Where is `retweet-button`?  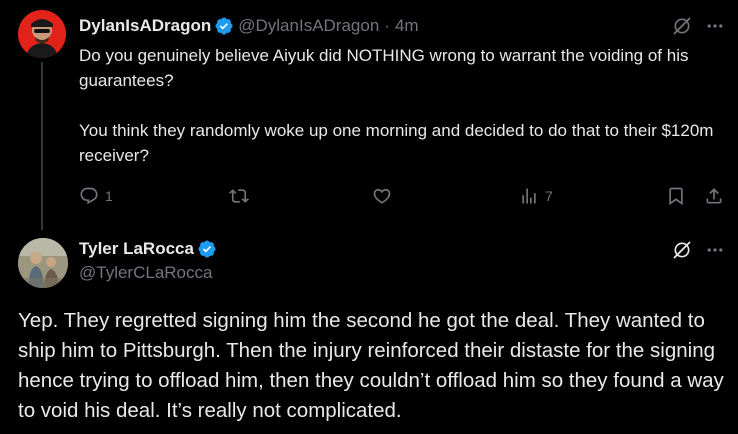
retweet-button is located at coordinates (239, 196).